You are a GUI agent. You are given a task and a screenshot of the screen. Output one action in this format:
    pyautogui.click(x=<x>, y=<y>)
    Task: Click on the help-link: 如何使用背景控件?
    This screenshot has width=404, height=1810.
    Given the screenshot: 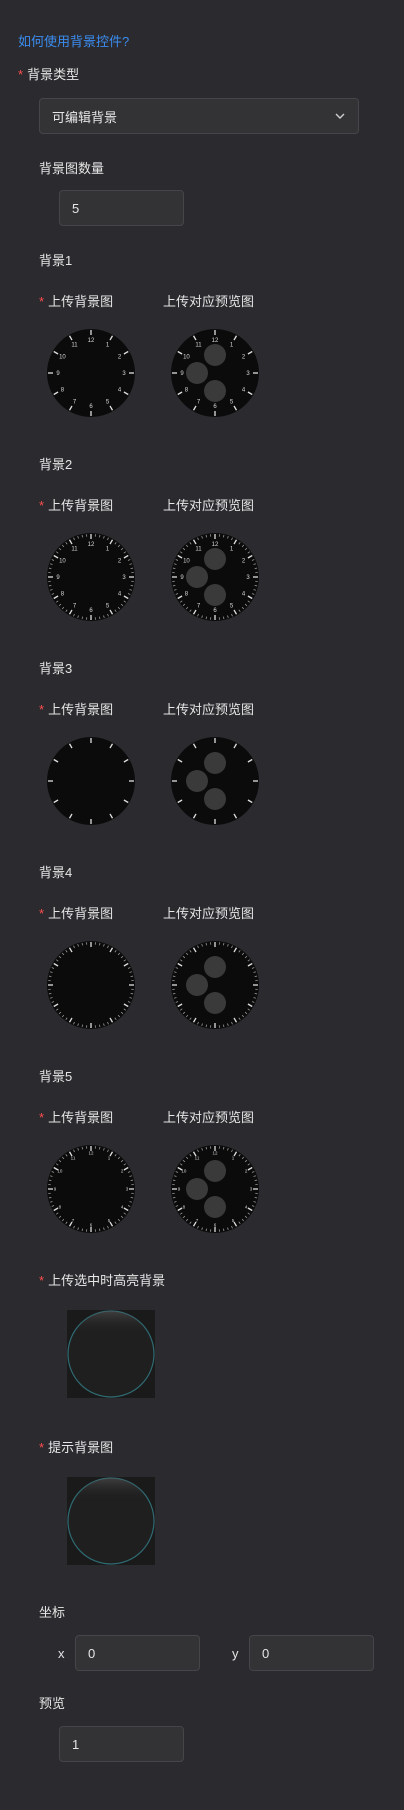 What is the action you would take?
    pyautogui.click(x=73, y=40)
    